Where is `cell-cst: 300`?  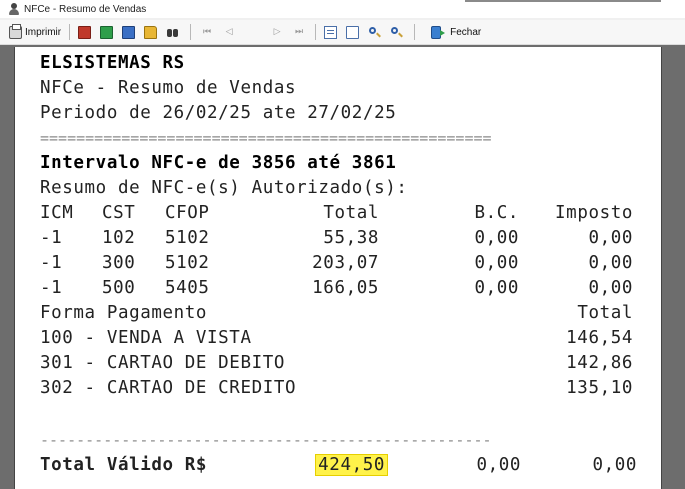
cell-cst: 300 is located at coordinates (119, 263).